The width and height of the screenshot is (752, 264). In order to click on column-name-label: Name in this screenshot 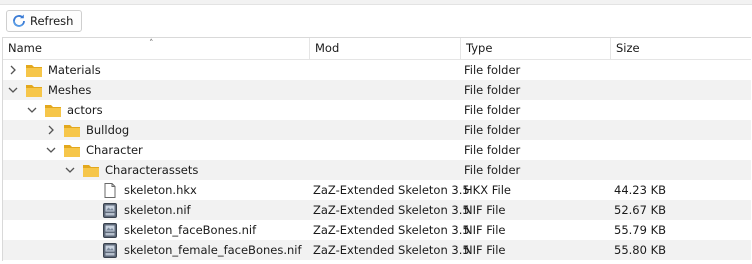, I will do `click(25, 48)`.